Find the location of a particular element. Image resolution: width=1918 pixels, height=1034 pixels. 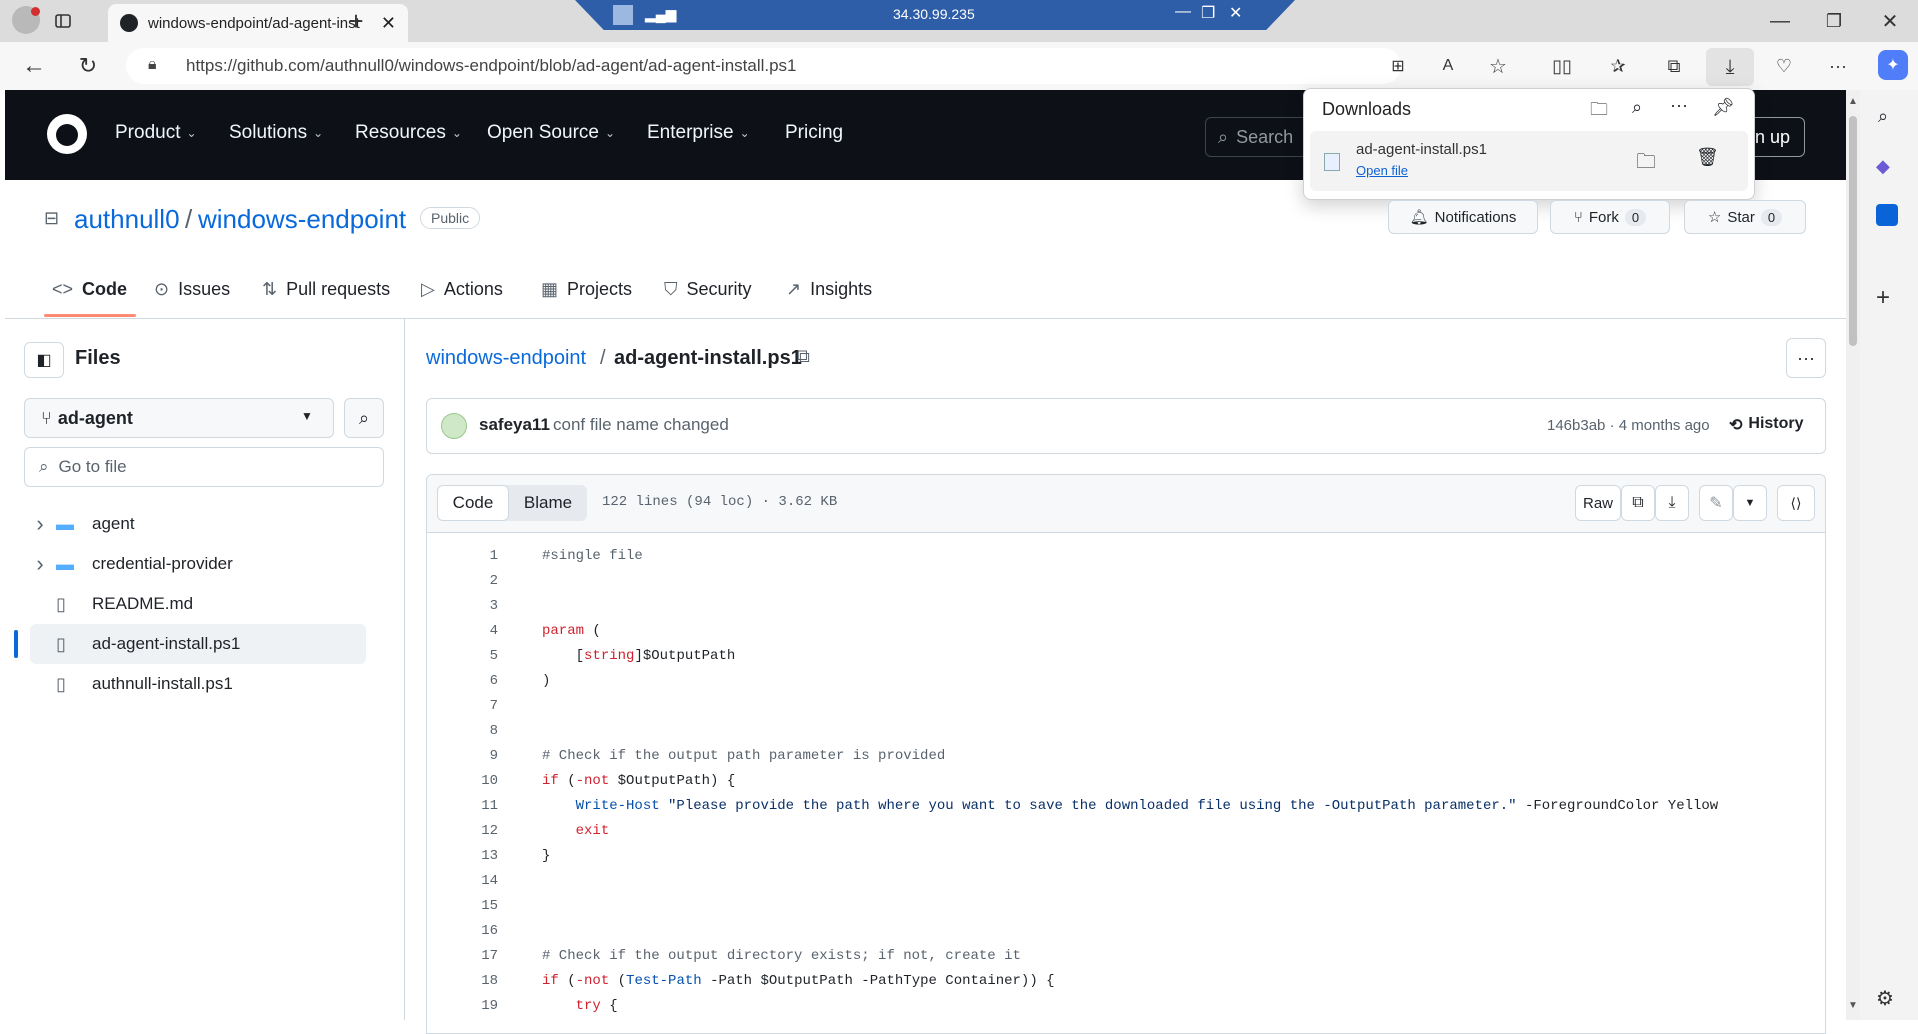

copilot-sidebar-icon: ◆ is located at coordinates (1883, 166).